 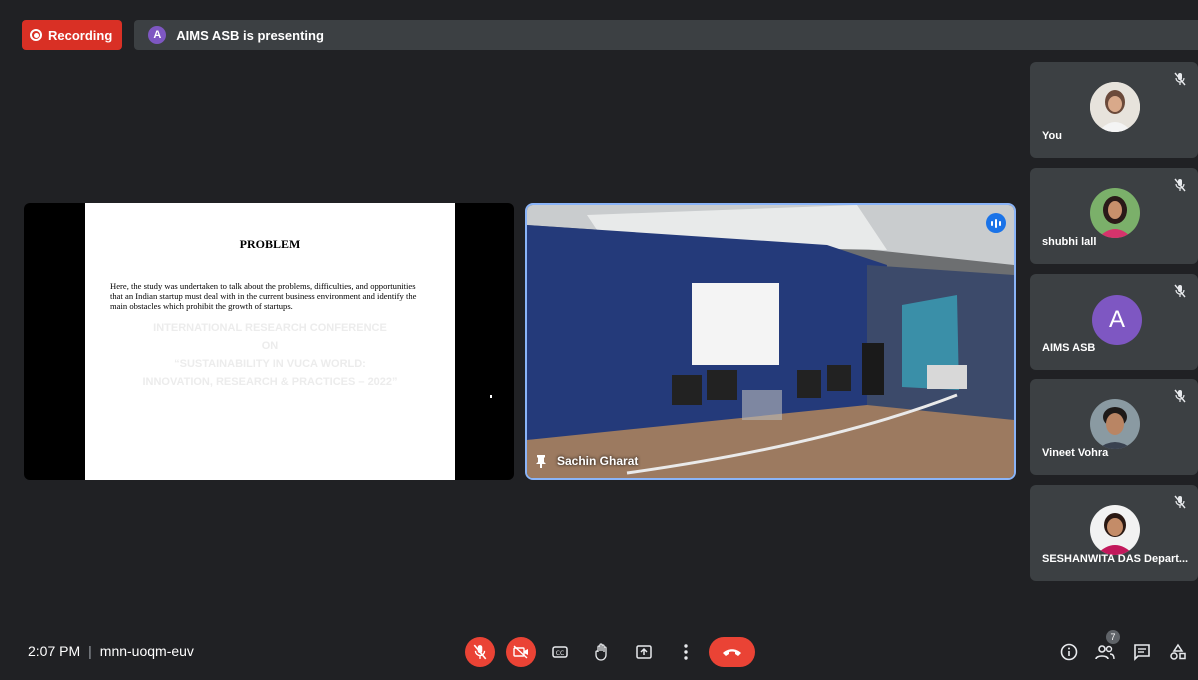 I want to click on more-vert-icon, so click(x=686, y=652).